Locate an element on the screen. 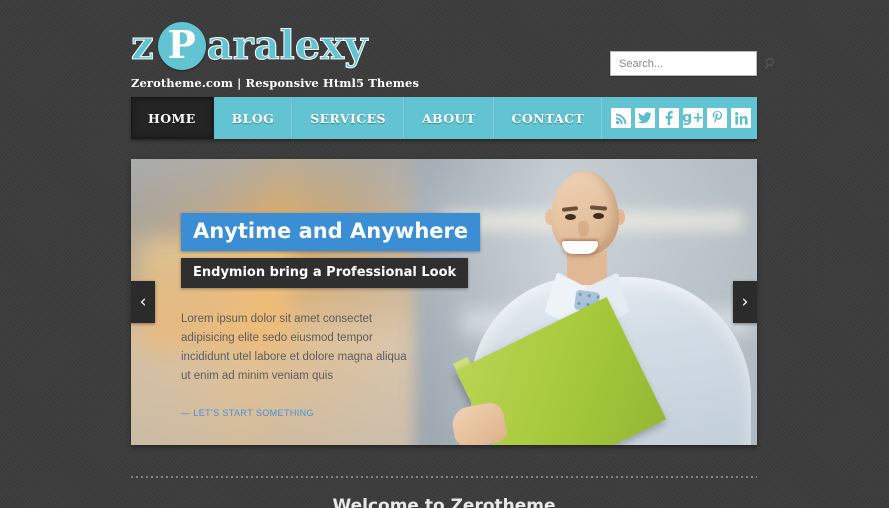 This screenshot has width=889, height=508. twitter-icon is located at coordinates (645, 118).